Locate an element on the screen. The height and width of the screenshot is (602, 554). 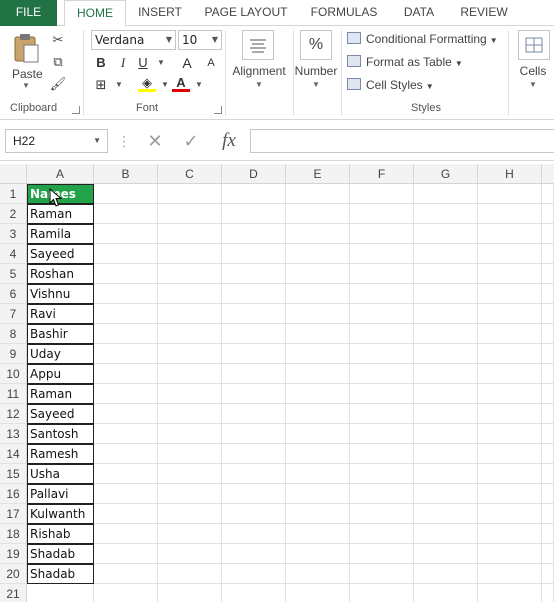
formula-input is located at coordinates (402, 141).